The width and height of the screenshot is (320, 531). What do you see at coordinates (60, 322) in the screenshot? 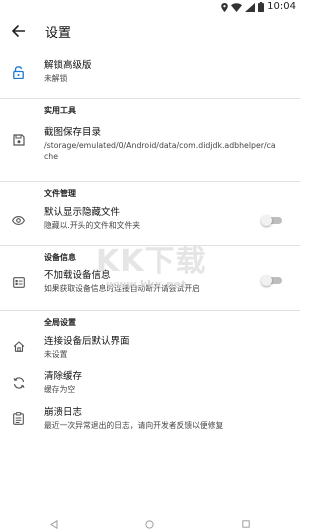
I see `section-title-global: 全局设置` at bounding box center [60, 322].